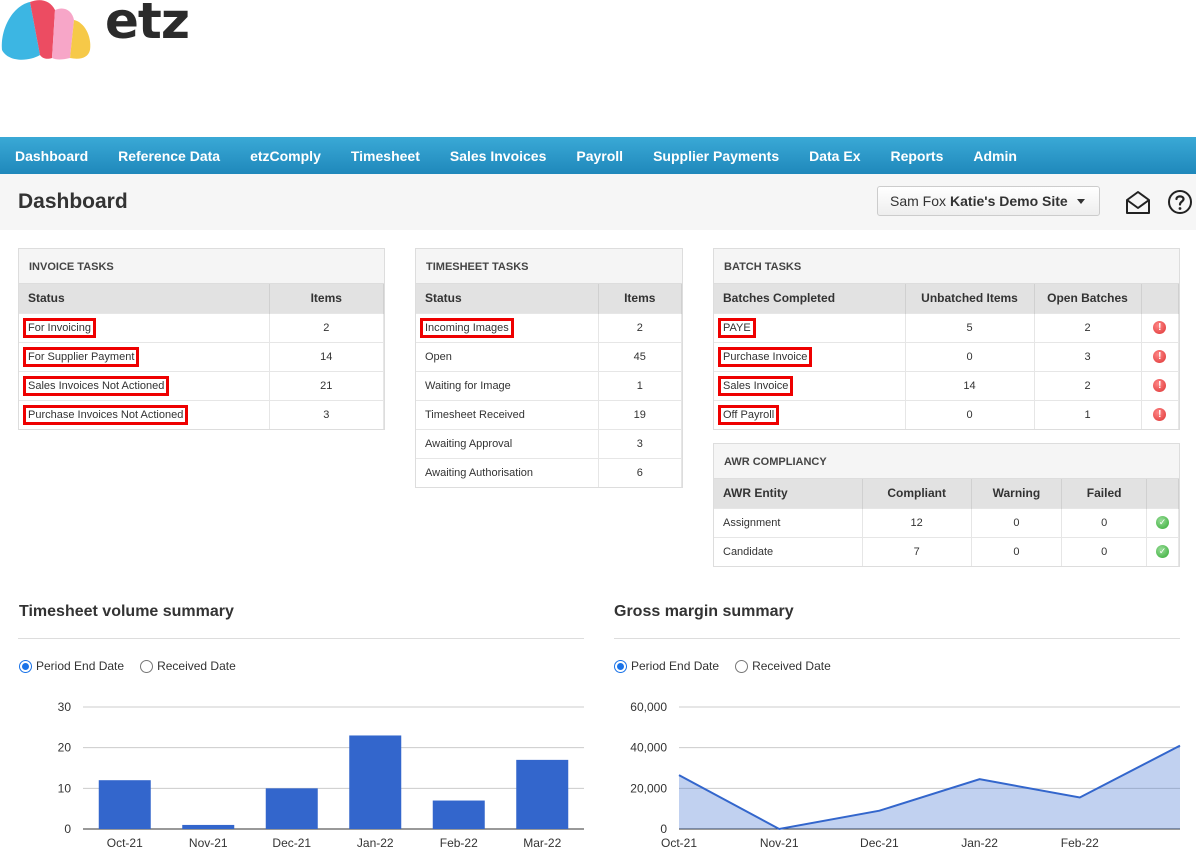 Image resolution: width=1196 pixels, height=861 pixels. Describe the element at coordinates (169, 156) in the screenshot. I see `nav-reference-data: Reference Data` at that location.